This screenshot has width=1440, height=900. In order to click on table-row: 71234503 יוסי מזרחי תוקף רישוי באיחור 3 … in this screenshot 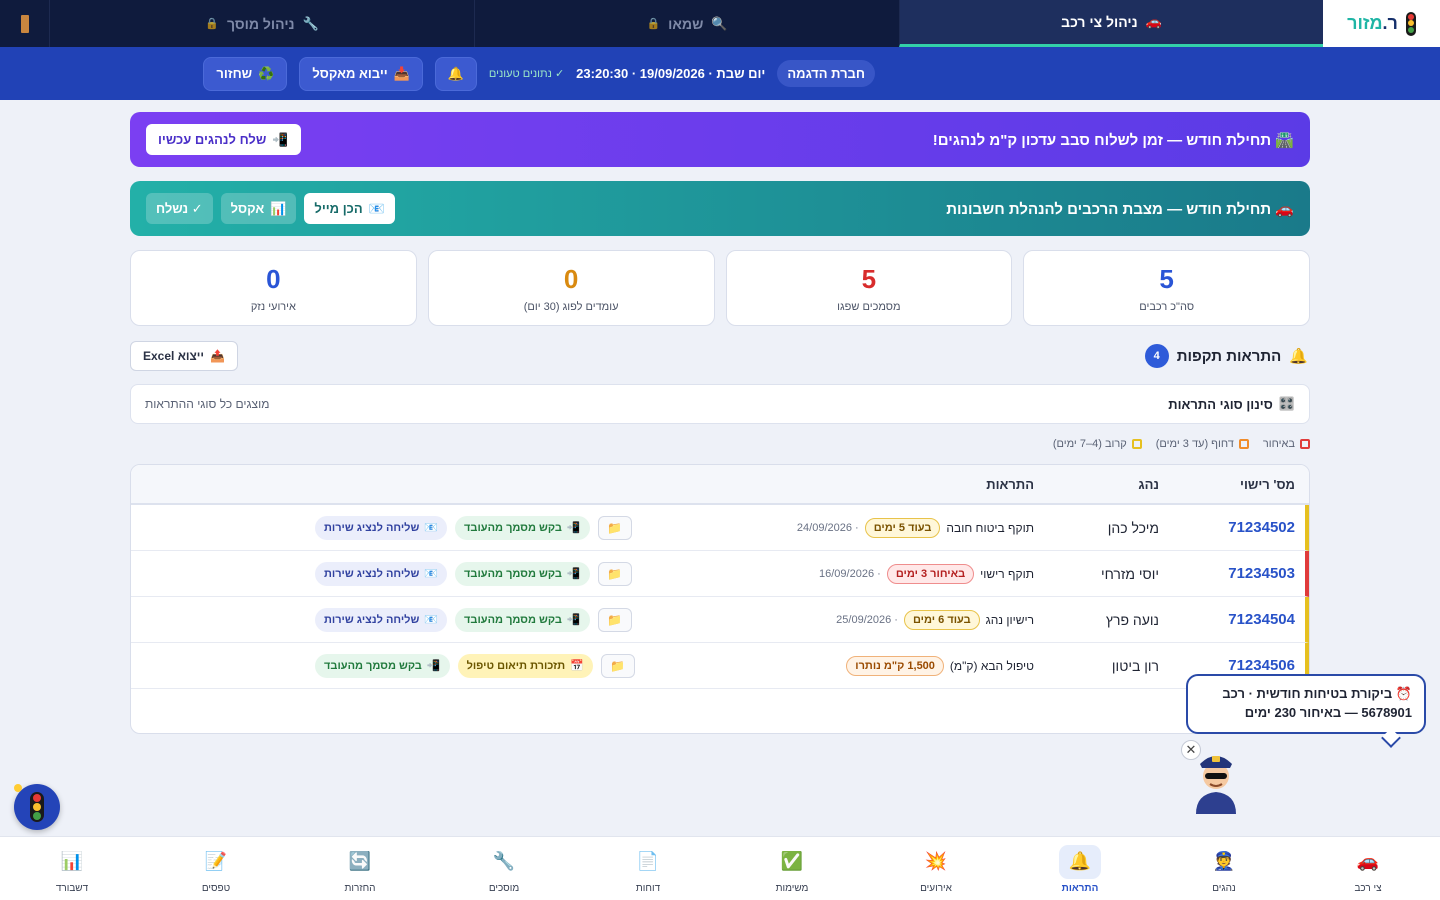, I will do `click(720, 574)`.